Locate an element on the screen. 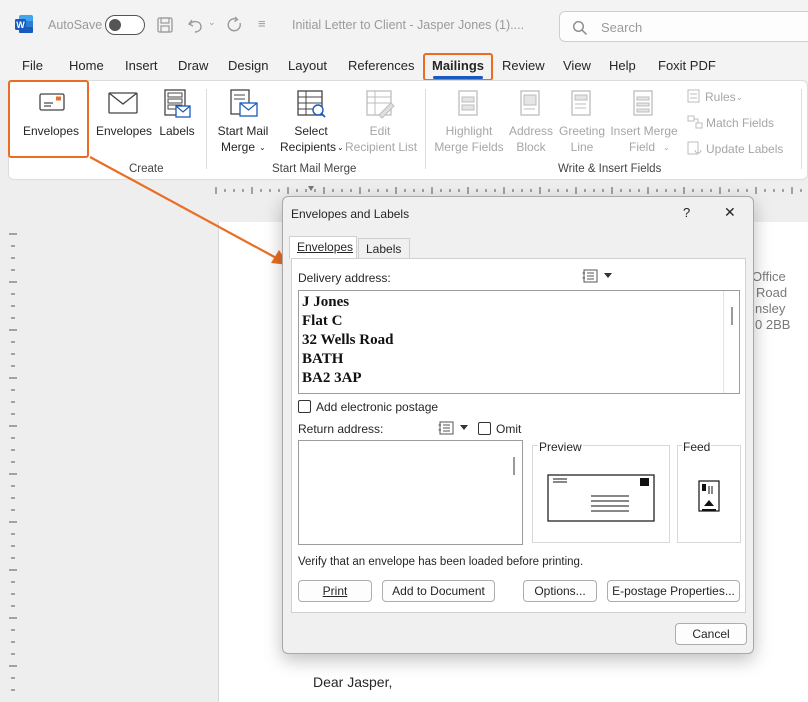 The image size is (808, 702). tab-labels-label: Labels is located at coordinates (384, 249).